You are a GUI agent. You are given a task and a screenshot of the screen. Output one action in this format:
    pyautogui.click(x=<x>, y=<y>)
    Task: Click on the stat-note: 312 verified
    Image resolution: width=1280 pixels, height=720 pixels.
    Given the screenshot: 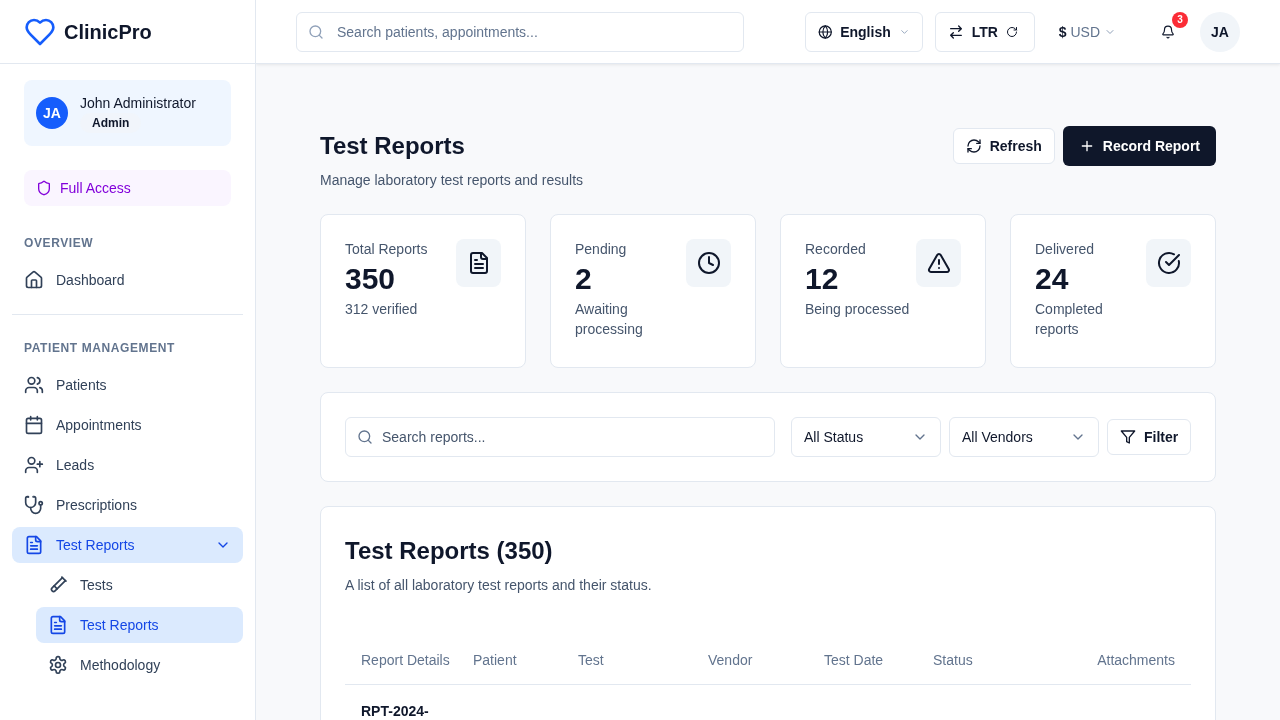 What is the action you would take?
    pyautogui.click(x=382, y=309)
    